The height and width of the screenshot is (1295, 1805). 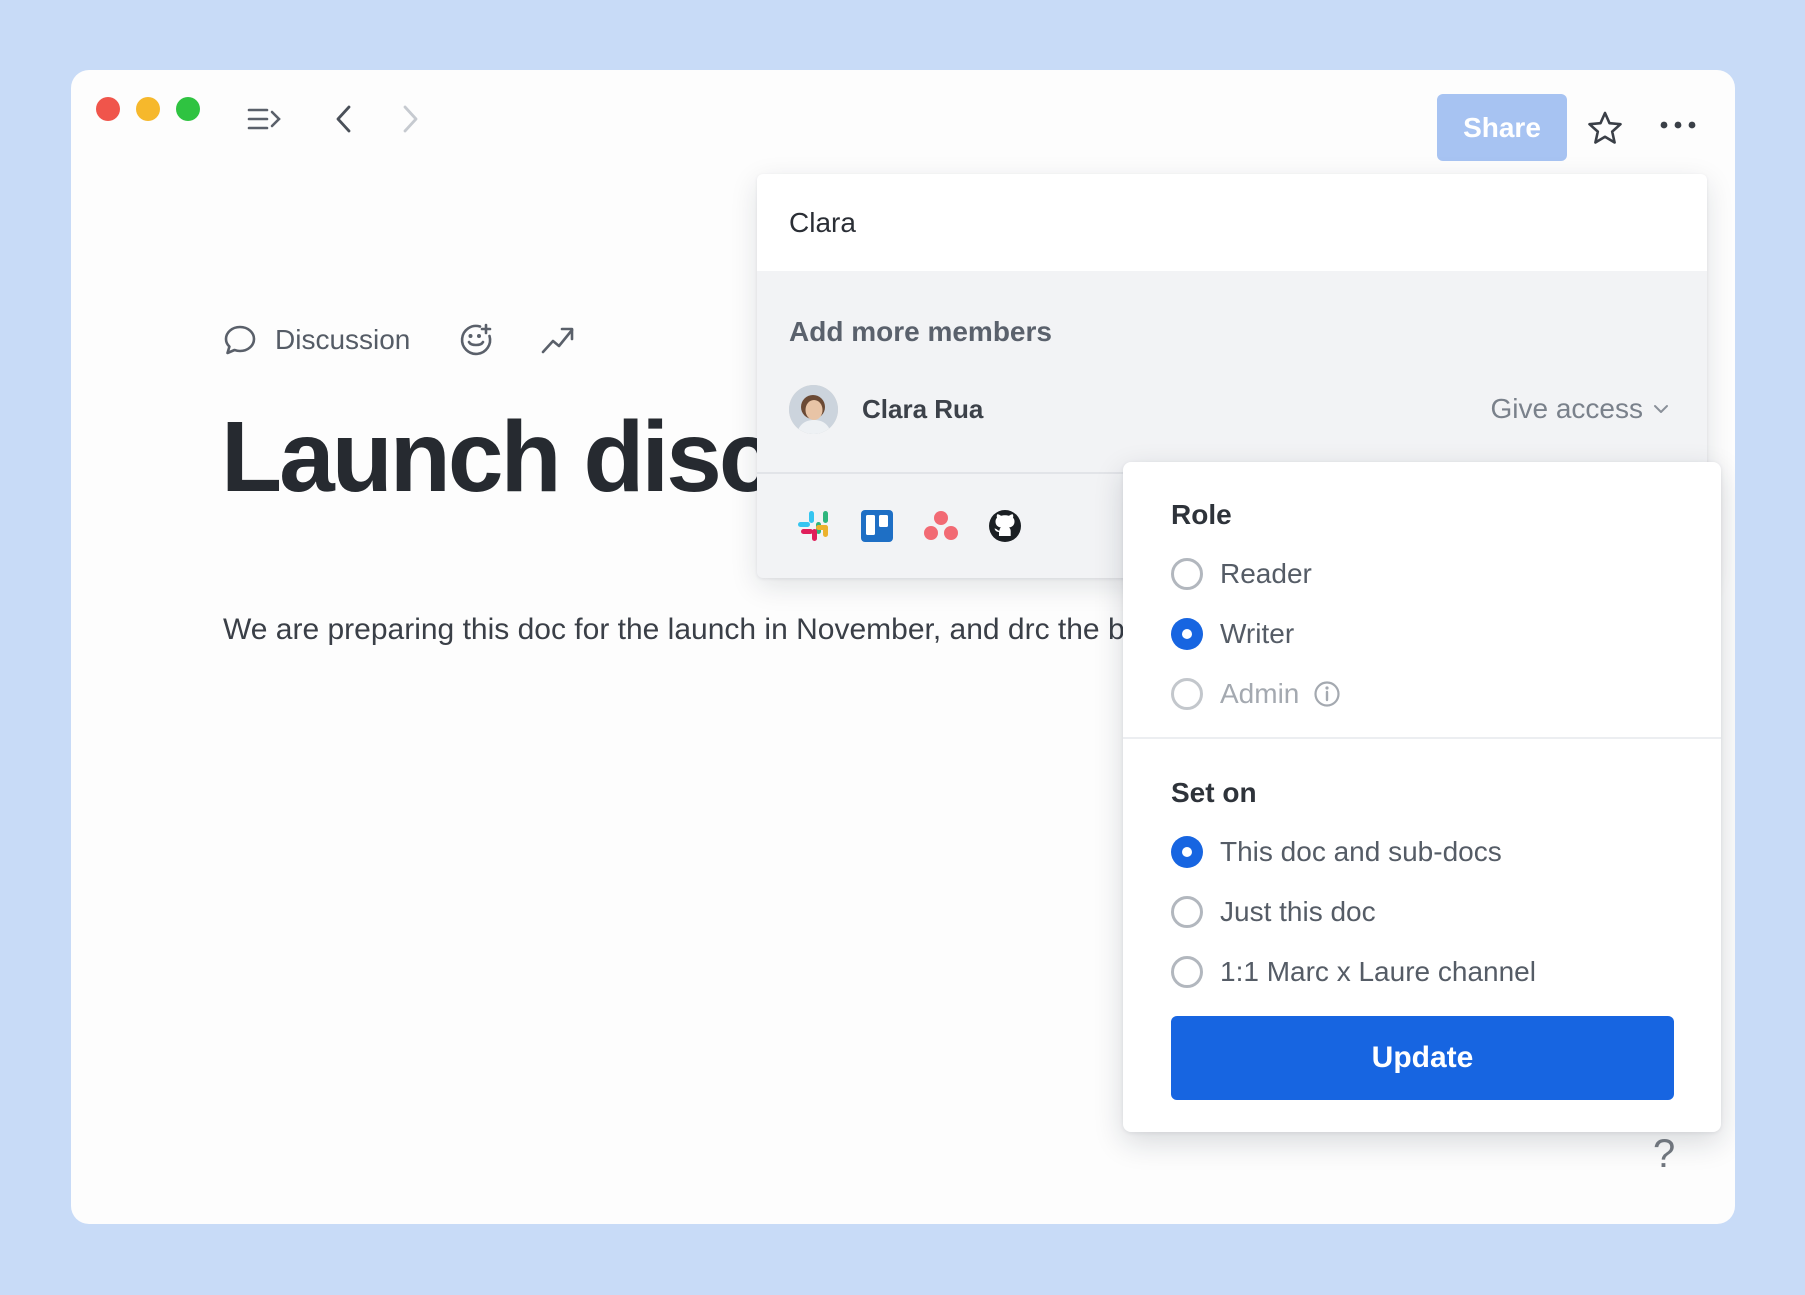 I want to click on divider, so click(x=1422, y=738).